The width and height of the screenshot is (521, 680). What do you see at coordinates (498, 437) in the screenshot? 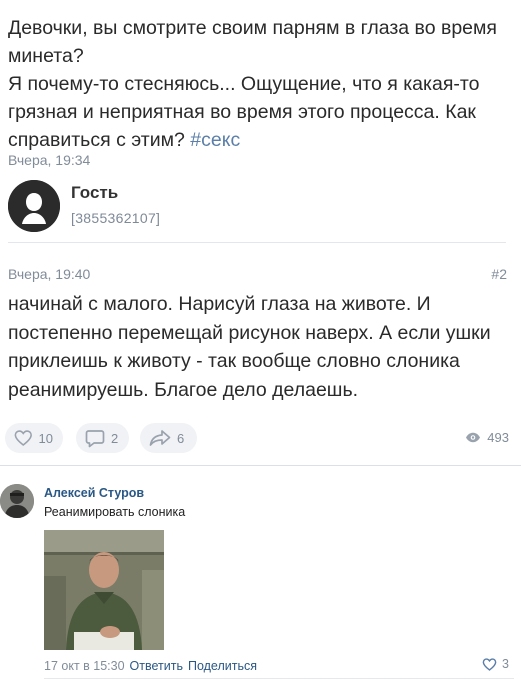
I see `views-count: 493` at bounding box center [498, 437].